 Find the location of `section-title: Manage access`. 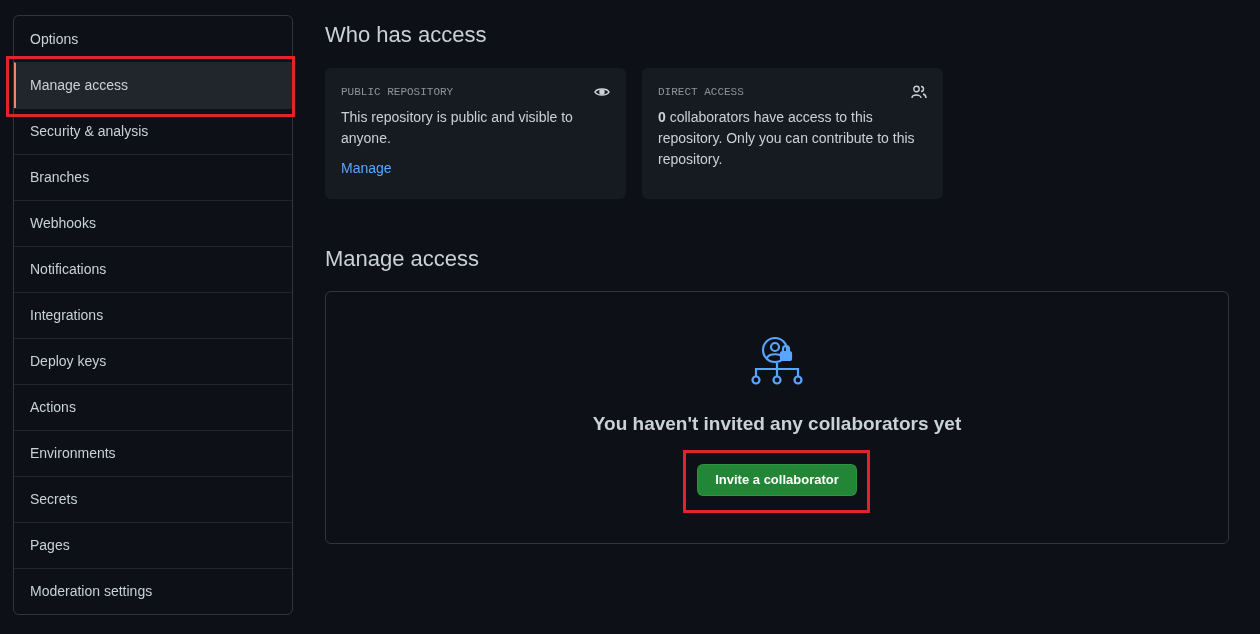

section-title: Manage access is located at coordinates (403, 259).